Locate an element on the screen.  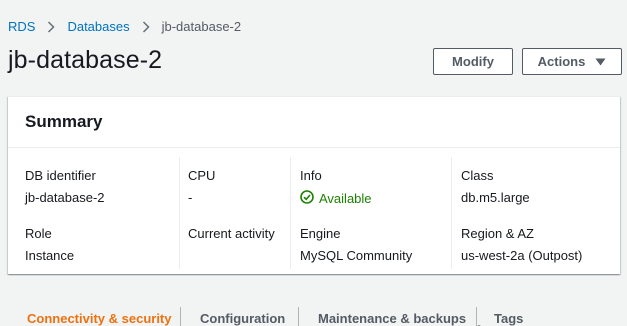
status-available: Available is located at coordinates (336, 198).